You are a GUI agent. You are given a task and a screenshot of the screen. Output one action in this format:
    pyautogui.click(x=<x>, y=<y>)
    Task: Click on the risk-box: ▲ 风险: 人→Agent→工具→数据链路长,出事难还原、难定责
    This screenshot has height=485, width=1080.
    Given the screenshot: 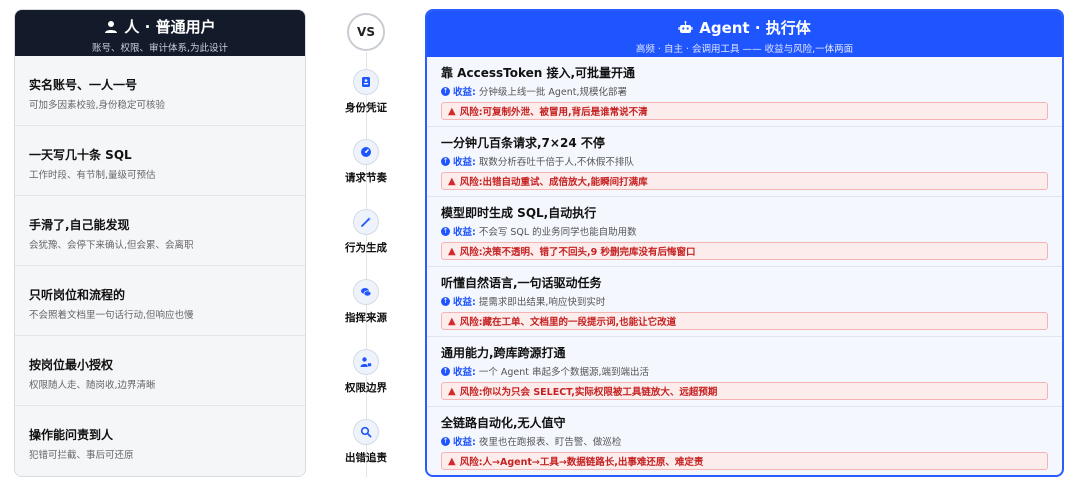 What is the action you would take?
    pyautogui.click(x=744, y=461)
    